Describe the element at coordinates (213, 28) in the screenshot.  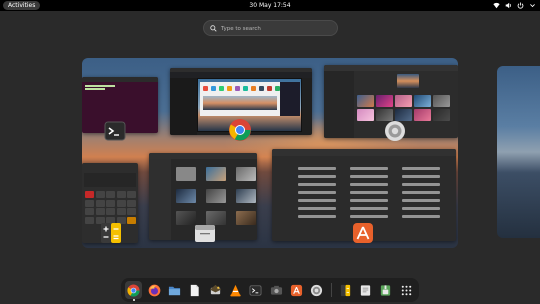
I see `search-icon` at that location.